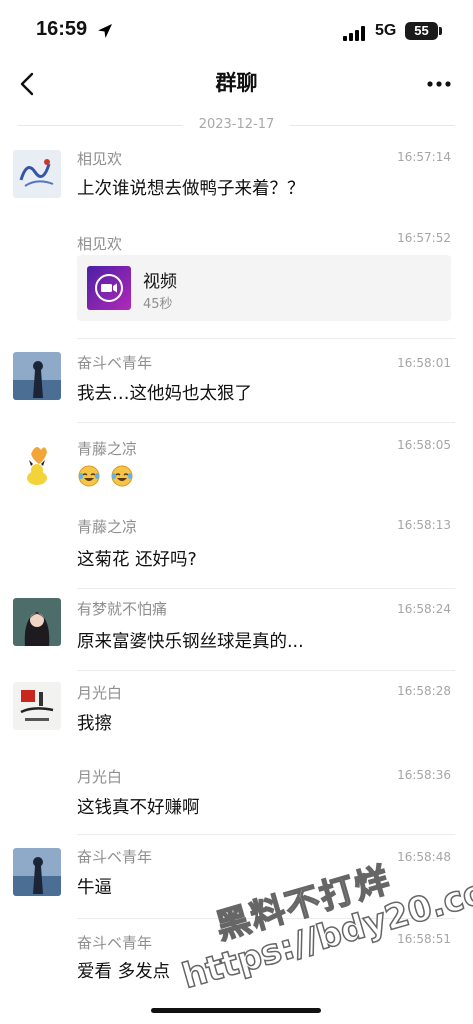  I want to click on message-text: 上次谁说想去做鸭子来着？？, so click(191, 189).